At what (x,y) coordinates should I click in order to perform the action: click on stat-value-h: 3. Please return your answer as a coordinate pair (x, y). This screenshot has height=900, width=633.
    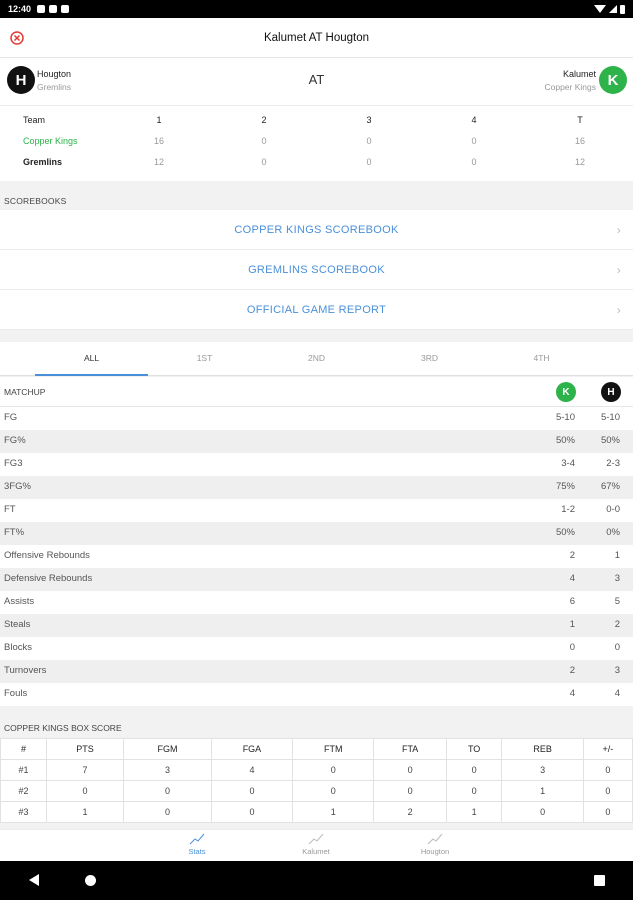
    Looking at the image, I should click on (617, 578).